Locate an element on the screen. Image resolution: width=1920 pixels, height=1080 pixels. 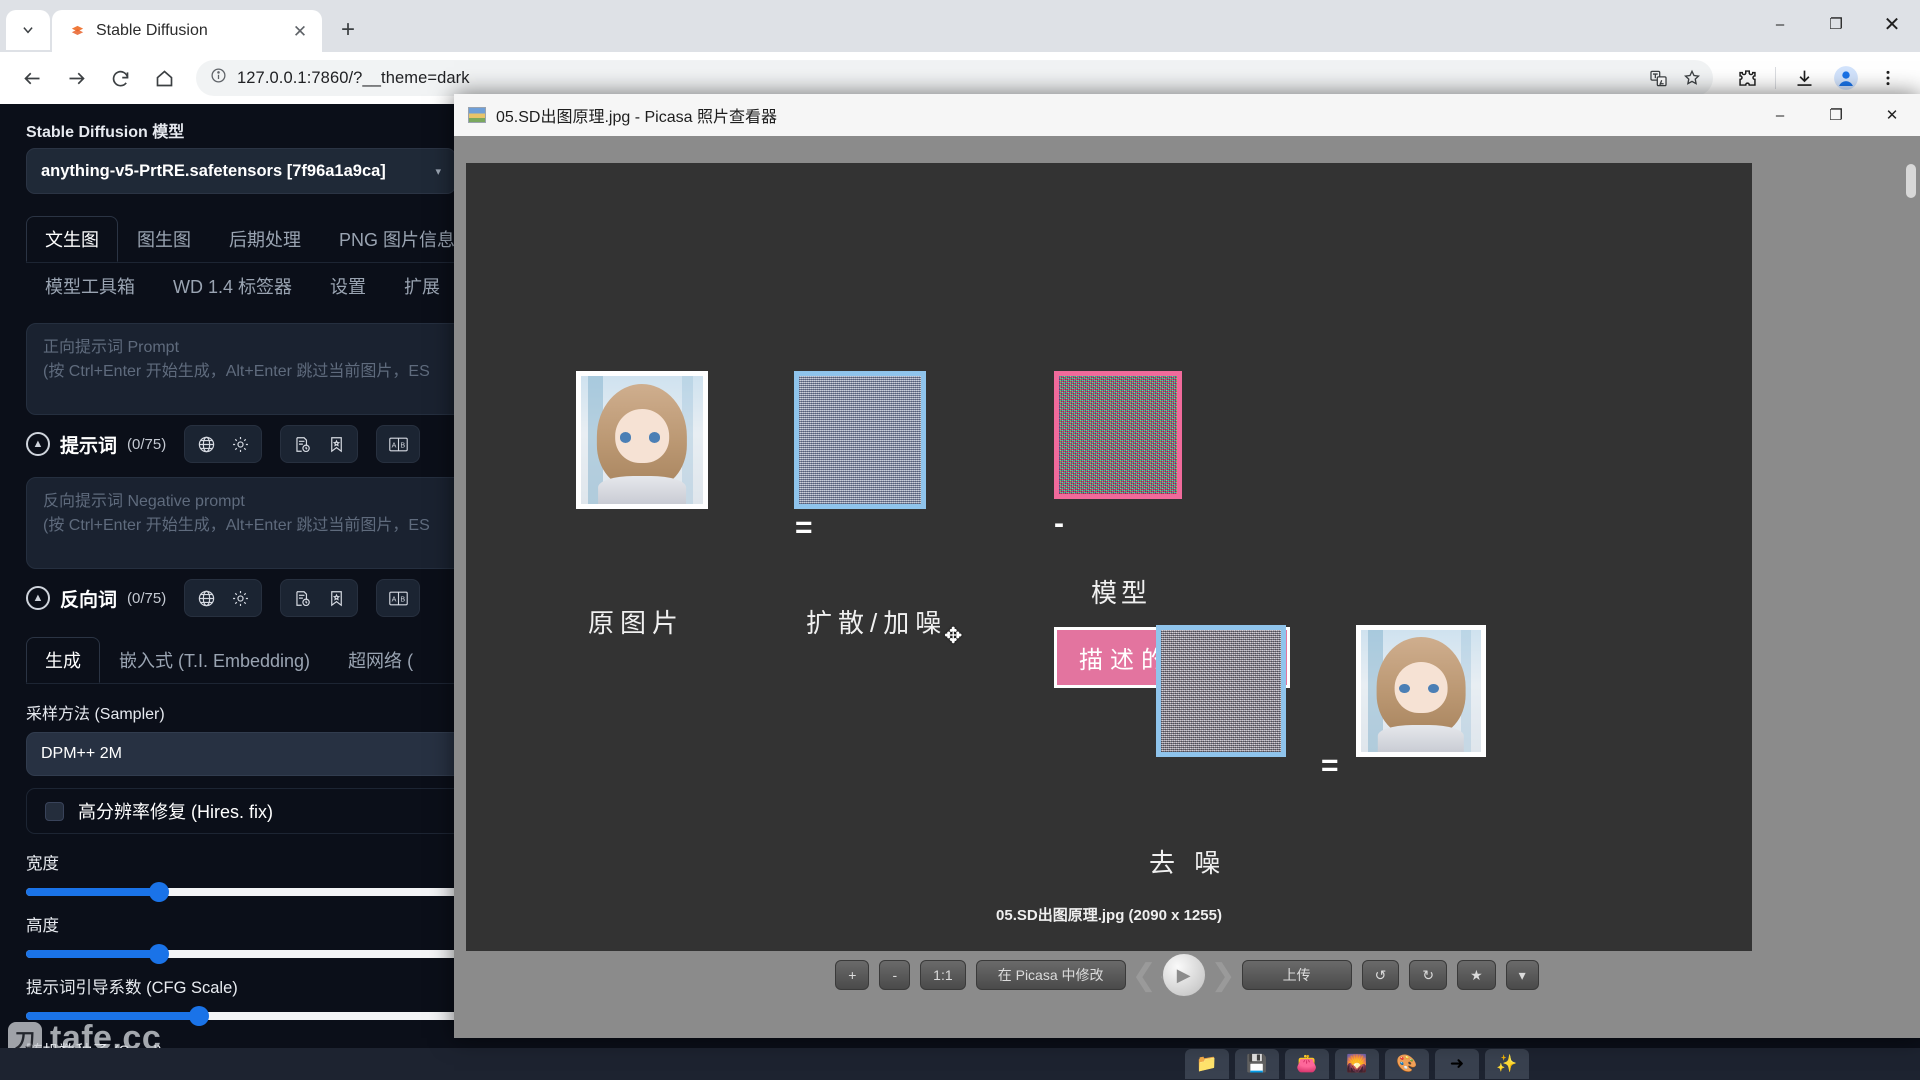
forward-button is located at coordinates (76, 78).